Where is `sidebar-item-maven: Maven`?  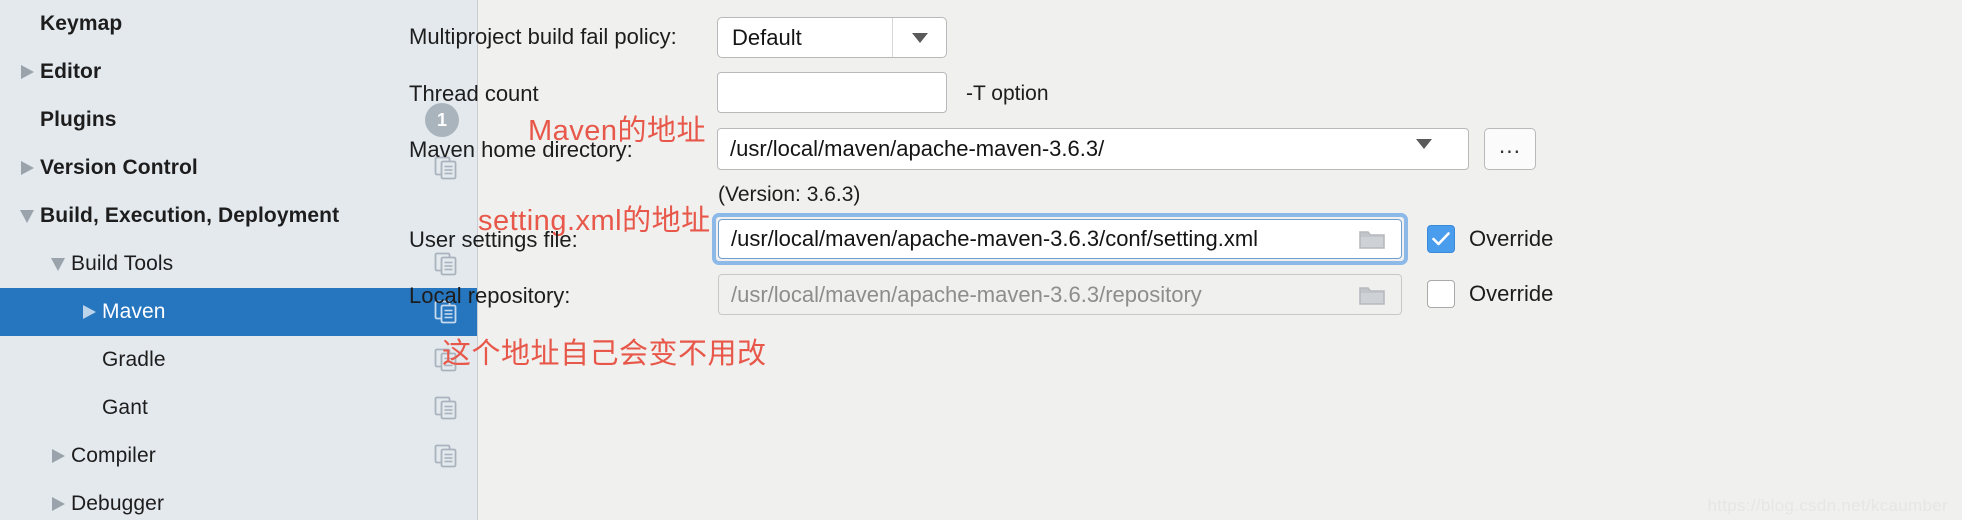 sidebar-item-maven: Maven is located at coordinates (238, 312).